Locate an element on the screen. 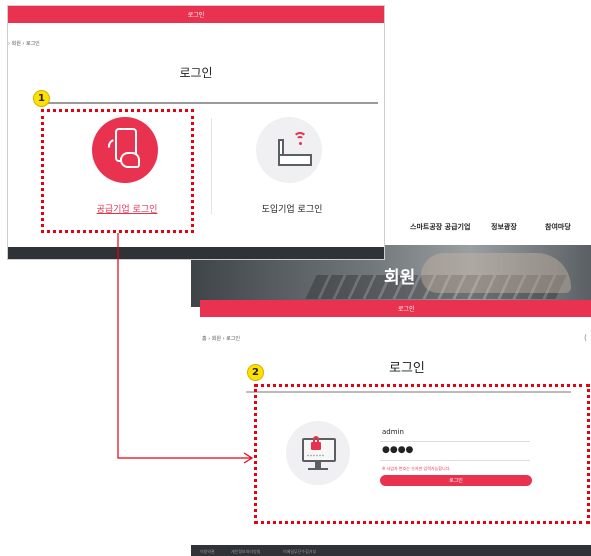 Image resolution: width=591 pixels, height=556 pixels. step1-badge: 1 is located at coordinates (41, 98).